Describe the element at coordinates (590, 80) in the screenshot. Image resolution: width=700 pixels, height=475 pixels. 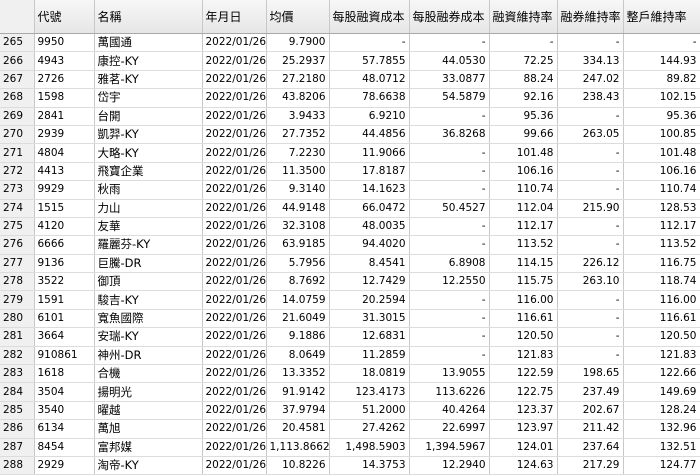
I see `short-maintenance-cell: 247.02` at that location.